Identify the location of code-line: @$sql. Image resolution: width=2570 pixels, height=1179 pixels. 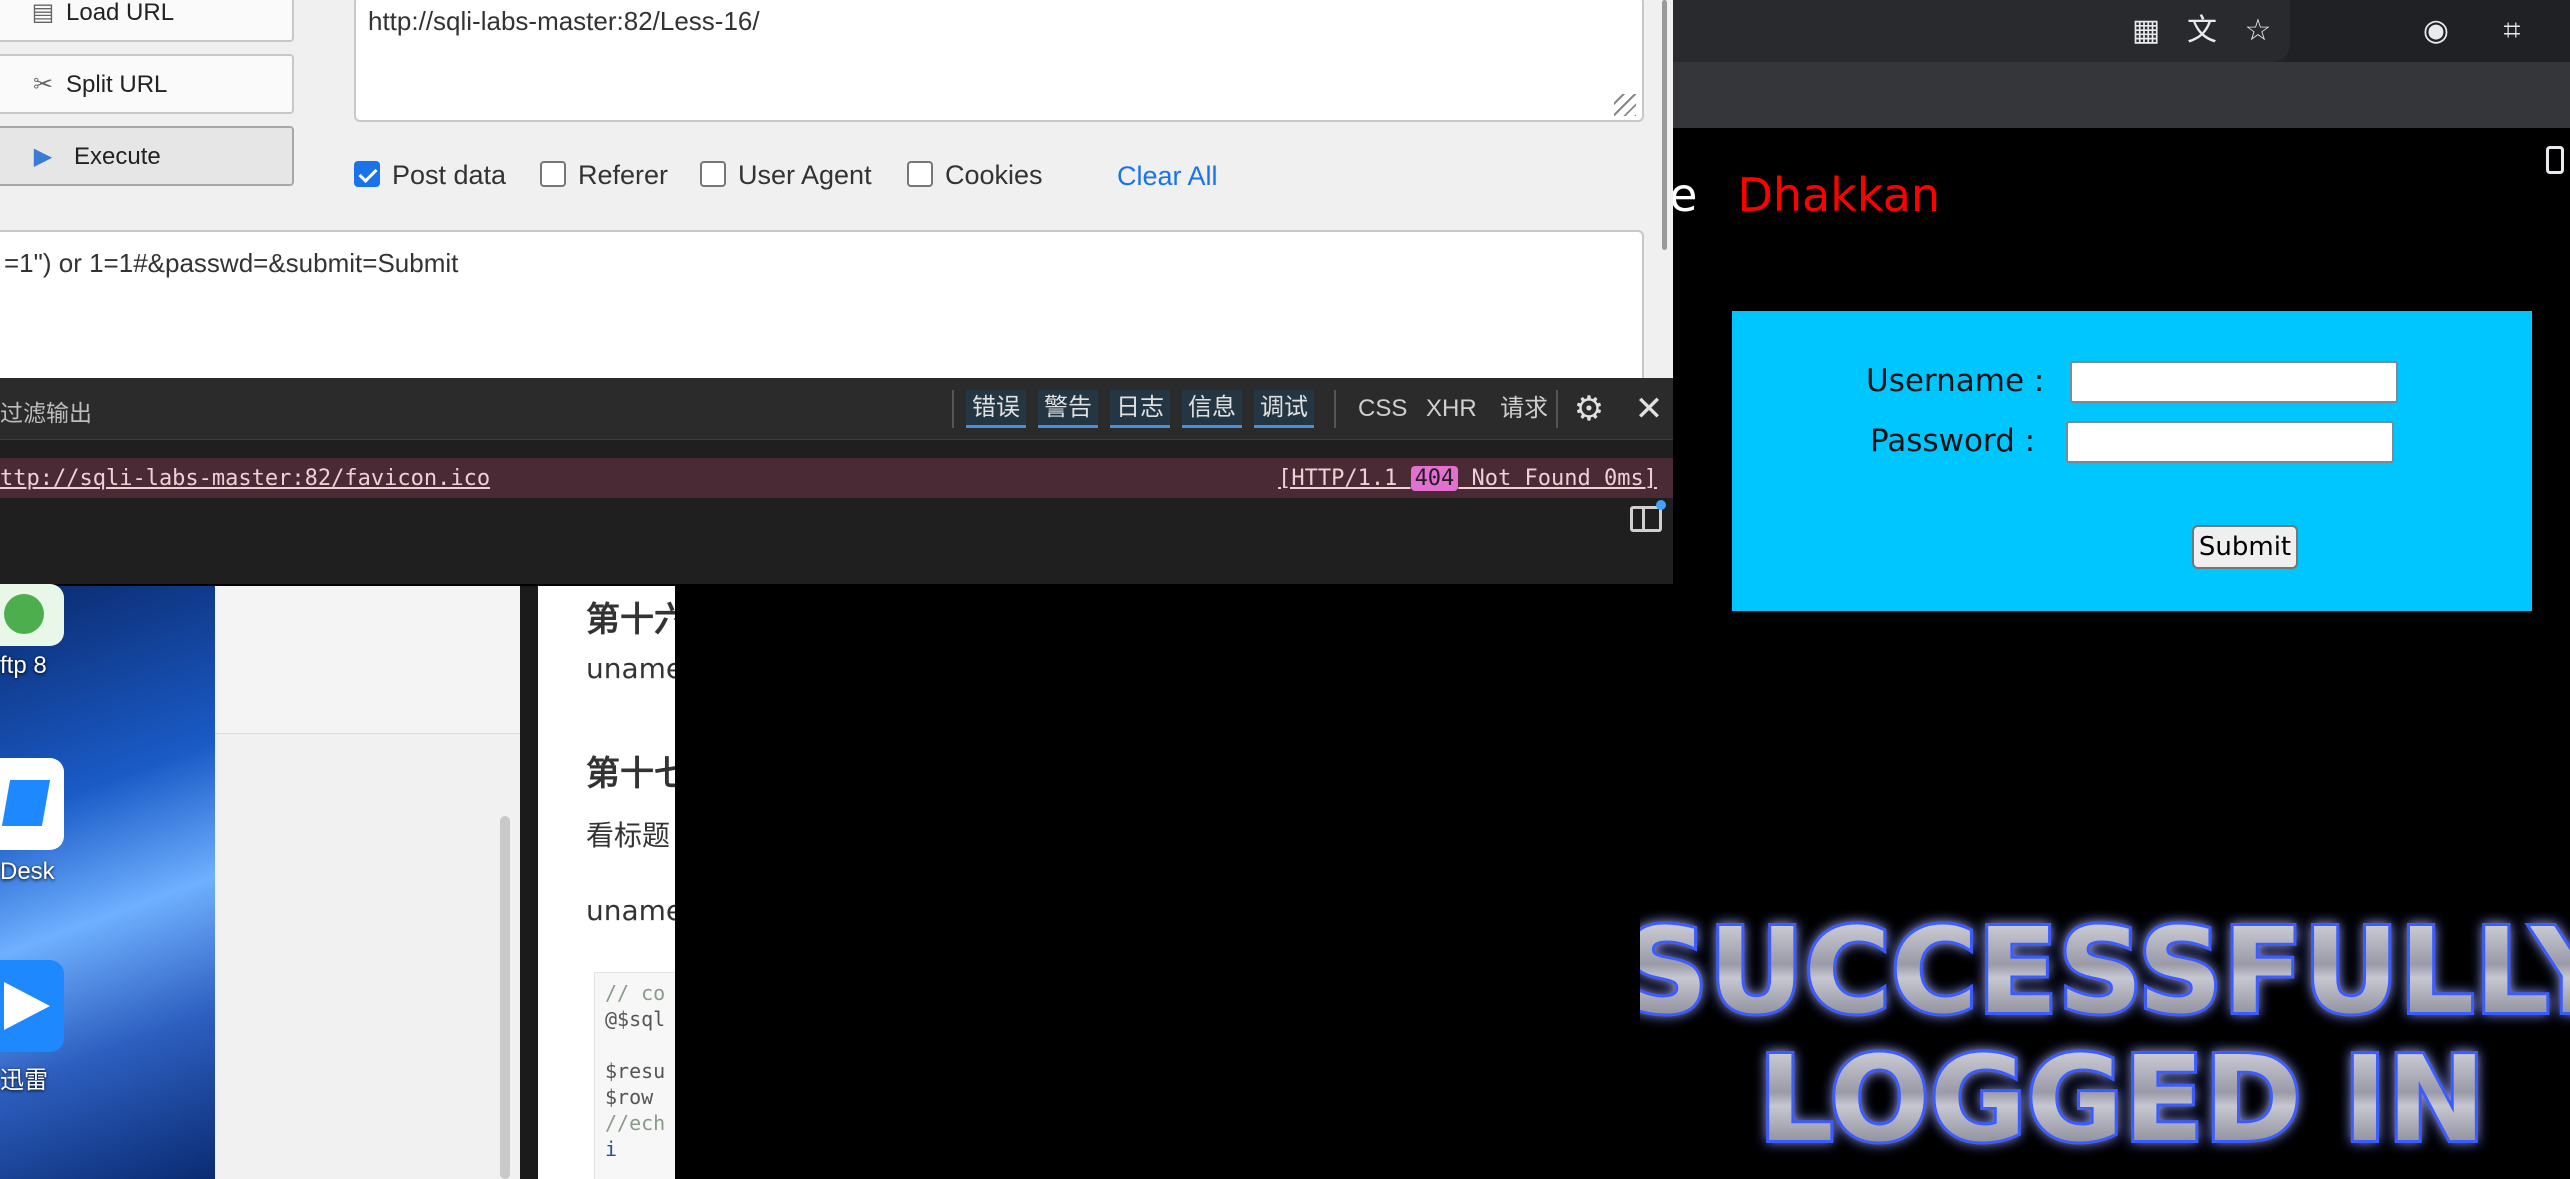
(635, 1019).